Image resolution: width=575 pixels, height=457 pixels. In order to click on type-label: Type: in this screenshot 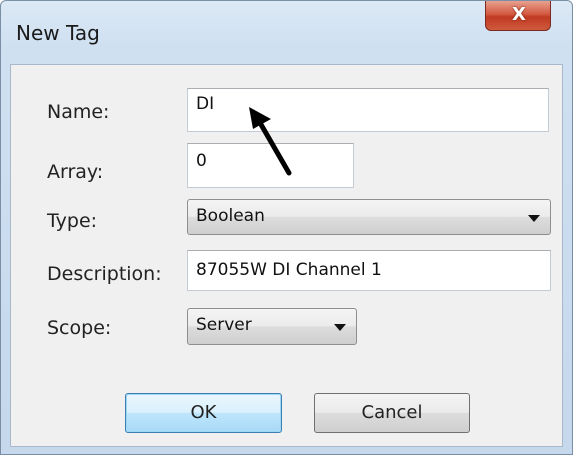, I will do `click(72, 221)`.